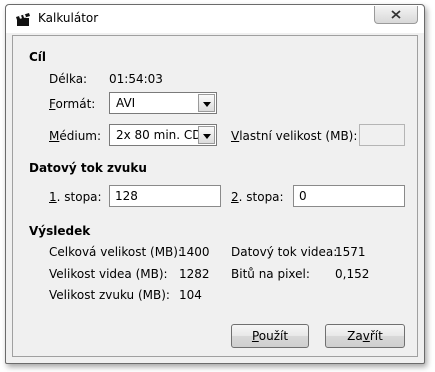 The width and height of the screenshot is (435, 372). What do you see at coordinates (215, 19) in the screenshot?
I see `title-bar: Kalkulátor` at bounding box center [215, 19].